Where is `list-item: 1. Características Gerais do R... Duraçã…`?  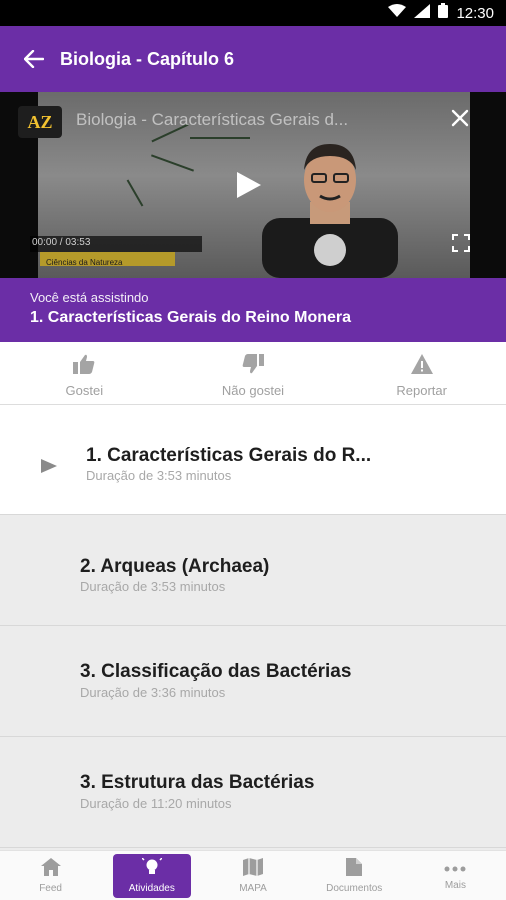
list-item: 1. Características Gerais do R... Duraçã… is located at coordinates (253, 460).